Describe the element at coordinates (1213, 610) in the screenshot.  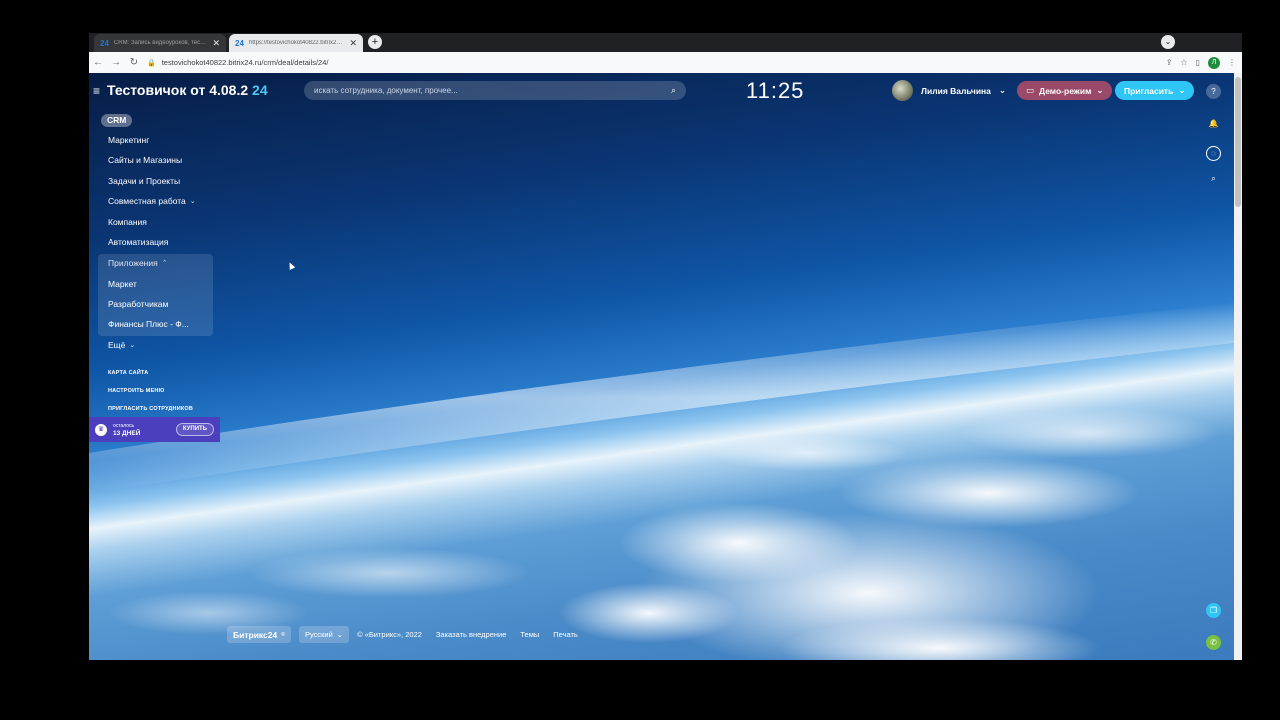
I see `copy-icon: ❐` at that location.